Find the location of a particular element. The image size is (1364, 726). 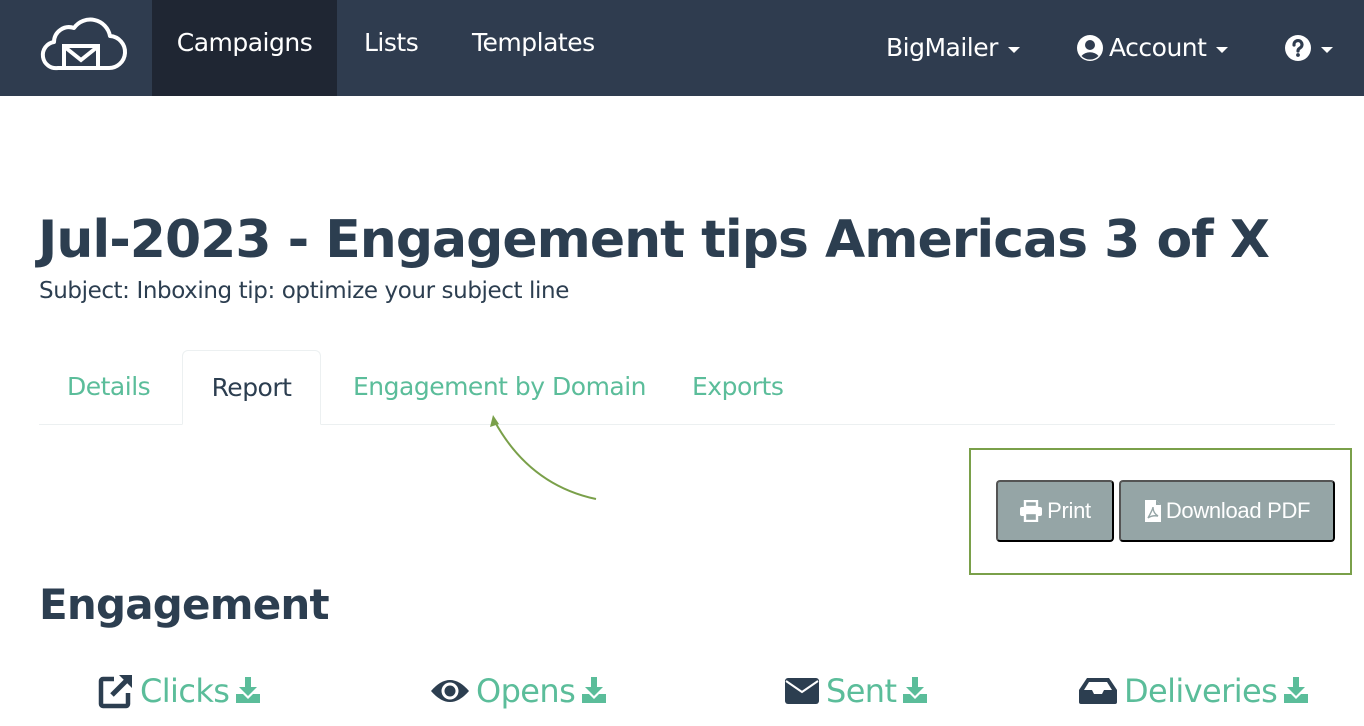

metric-deliveries: Deliveries is located at coordinates (1193, 691).